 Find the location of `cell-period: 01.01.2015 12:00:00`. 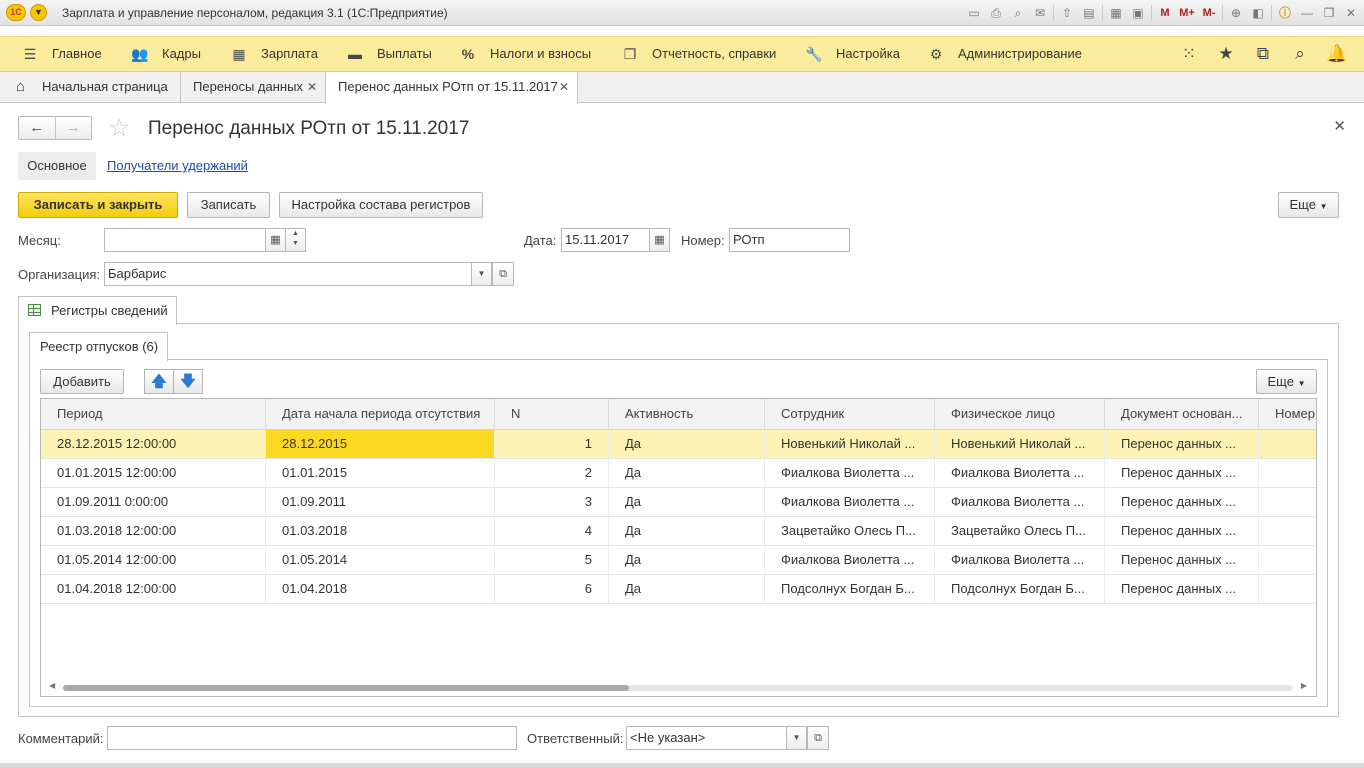

cell-period: 01.01.2015 12:00:00 is located at coordinates (153, 473).